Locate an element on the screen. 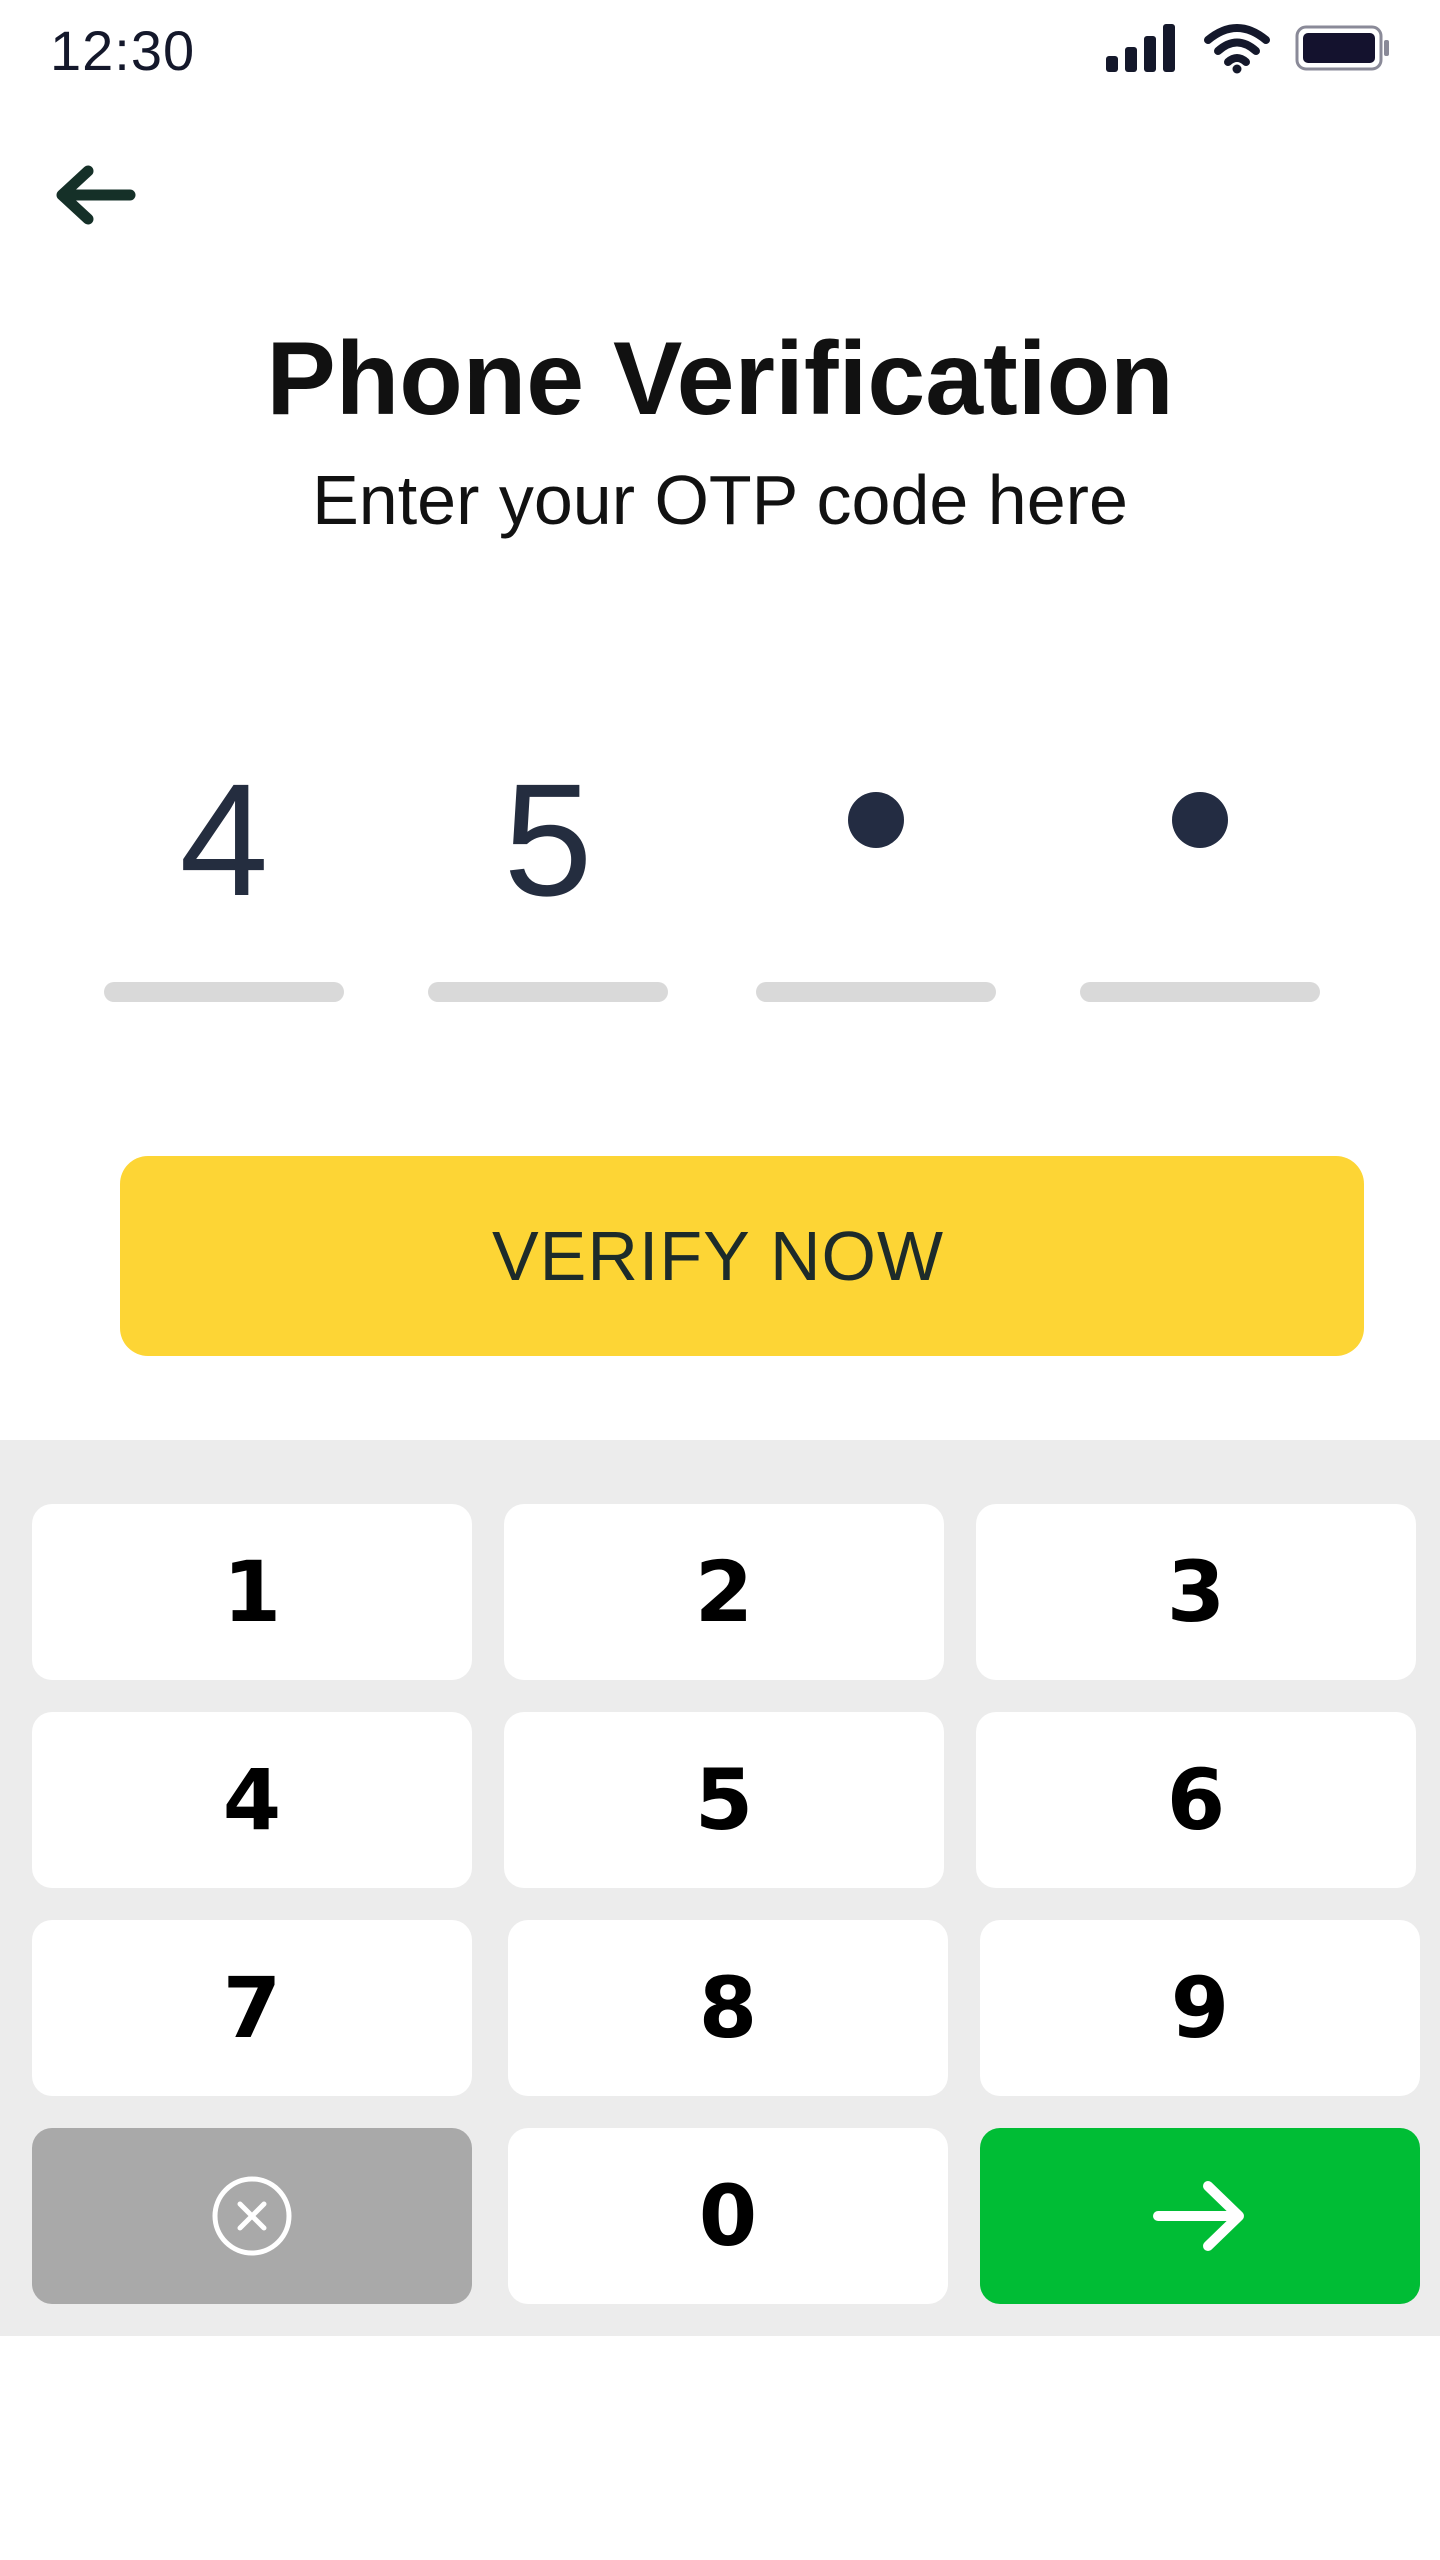  otp-digit: 5 is located at coordinates (548, 839).